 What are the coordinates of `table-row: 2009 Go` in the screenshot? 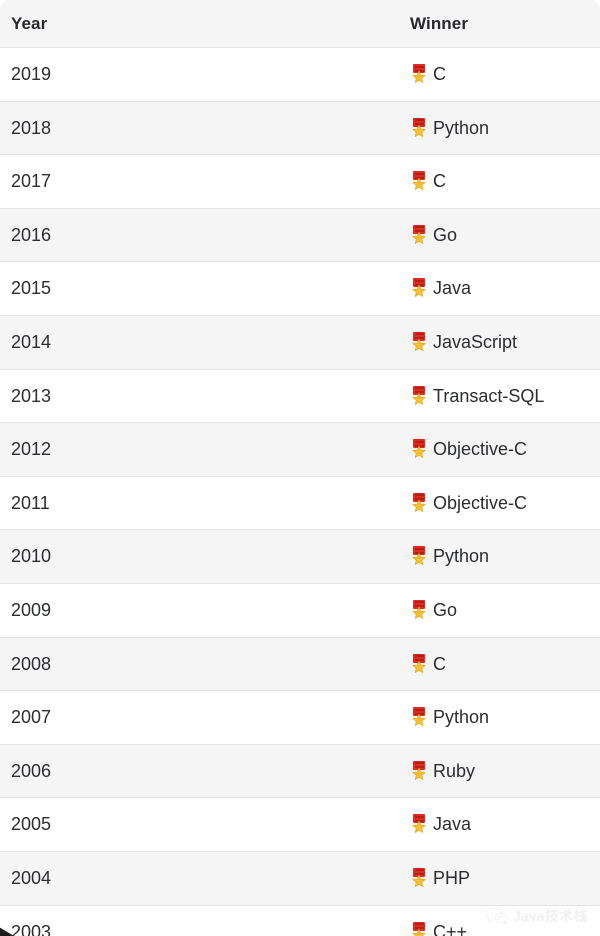 It's located at (300, 610).